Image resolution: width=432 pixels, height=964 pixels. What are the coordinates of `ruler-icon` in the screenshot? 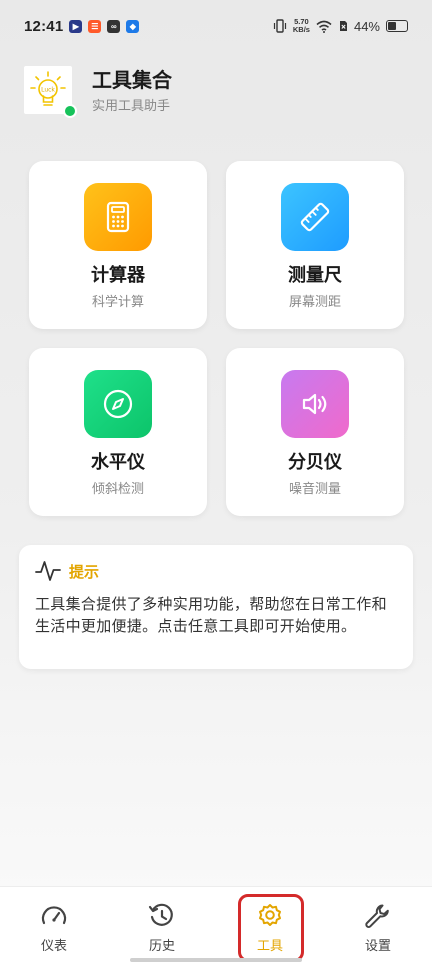 It's located at (315, 217).